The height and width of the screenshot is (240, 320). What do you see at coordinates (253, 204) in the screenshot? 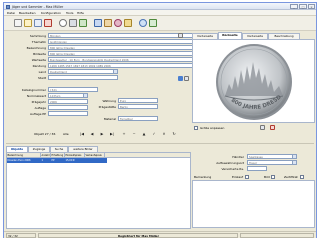
I see `notes-textarea` at bounding box center [253, 204].